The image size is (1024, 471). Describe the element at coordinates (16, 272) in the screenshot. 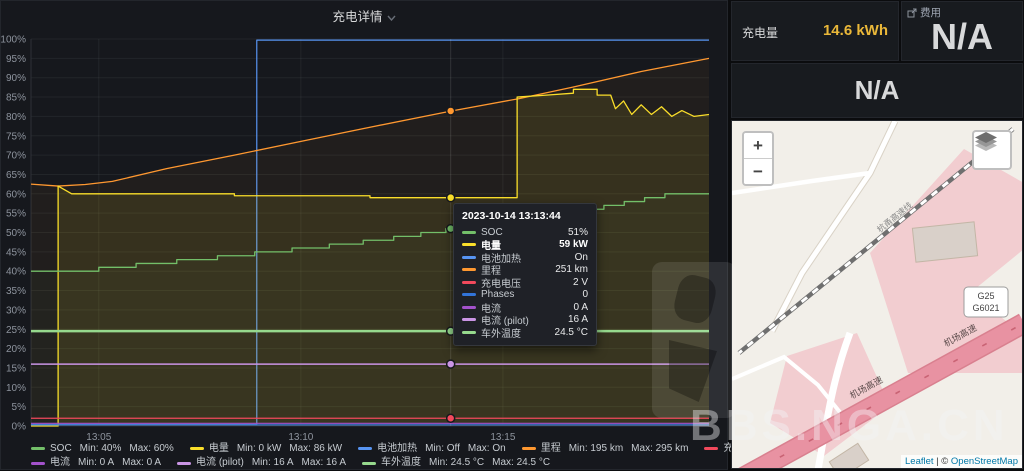

I see `y-tick-label: 40%` at that location.